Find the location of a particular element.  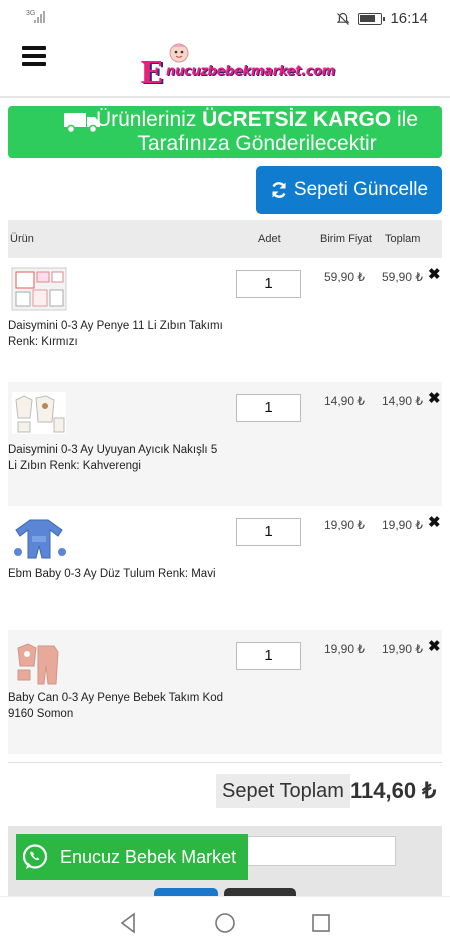

line-total: 14,90 ₺ is located at coordinates (402, 401).